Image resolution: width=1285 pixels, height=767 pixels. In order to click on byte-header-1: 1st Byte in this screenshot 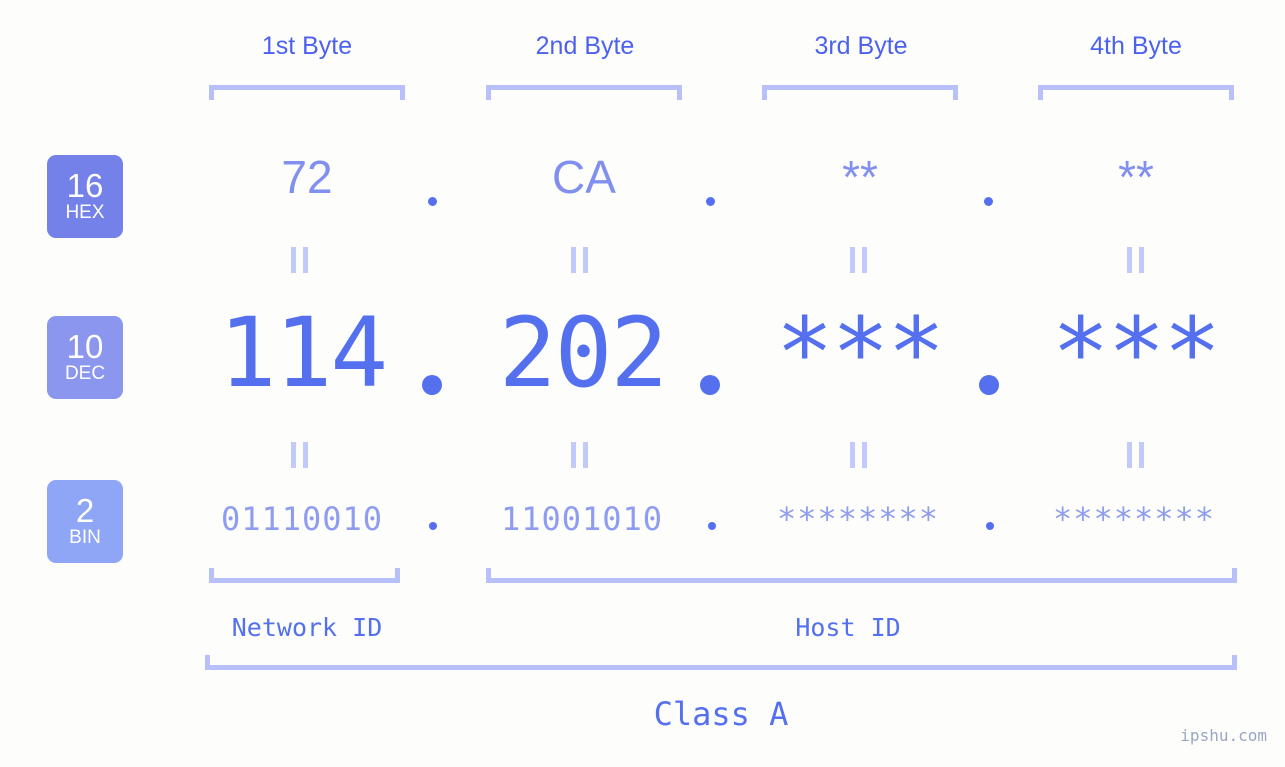, I will do `click(307, 46)`.